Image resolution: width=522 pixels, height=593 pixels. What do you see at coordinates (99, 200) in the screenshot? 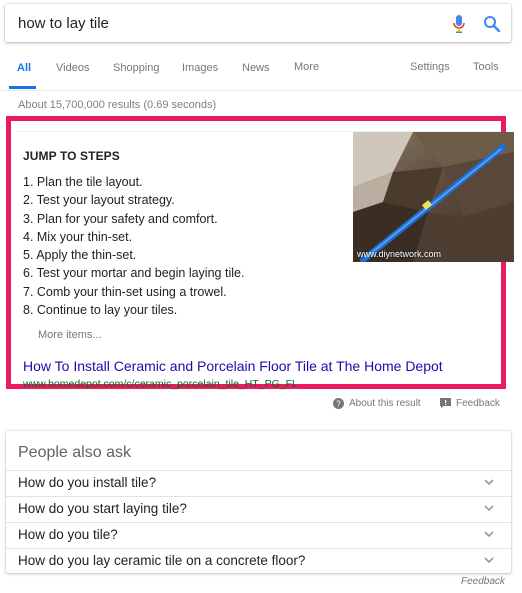
I see `list-item: 2. Test your layout strategy.` at bounding box center [99, 200].